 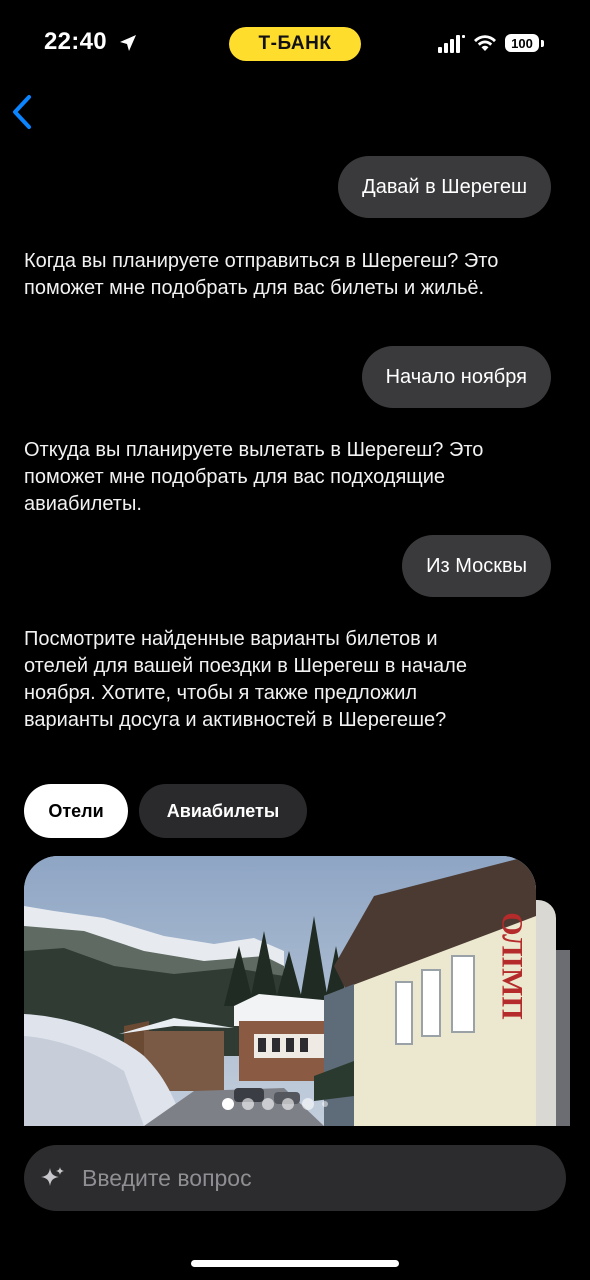 What do you see at coordinates (451, 44) in the screenshot?
I see `signal-icon` at bounding box center [451, 44].